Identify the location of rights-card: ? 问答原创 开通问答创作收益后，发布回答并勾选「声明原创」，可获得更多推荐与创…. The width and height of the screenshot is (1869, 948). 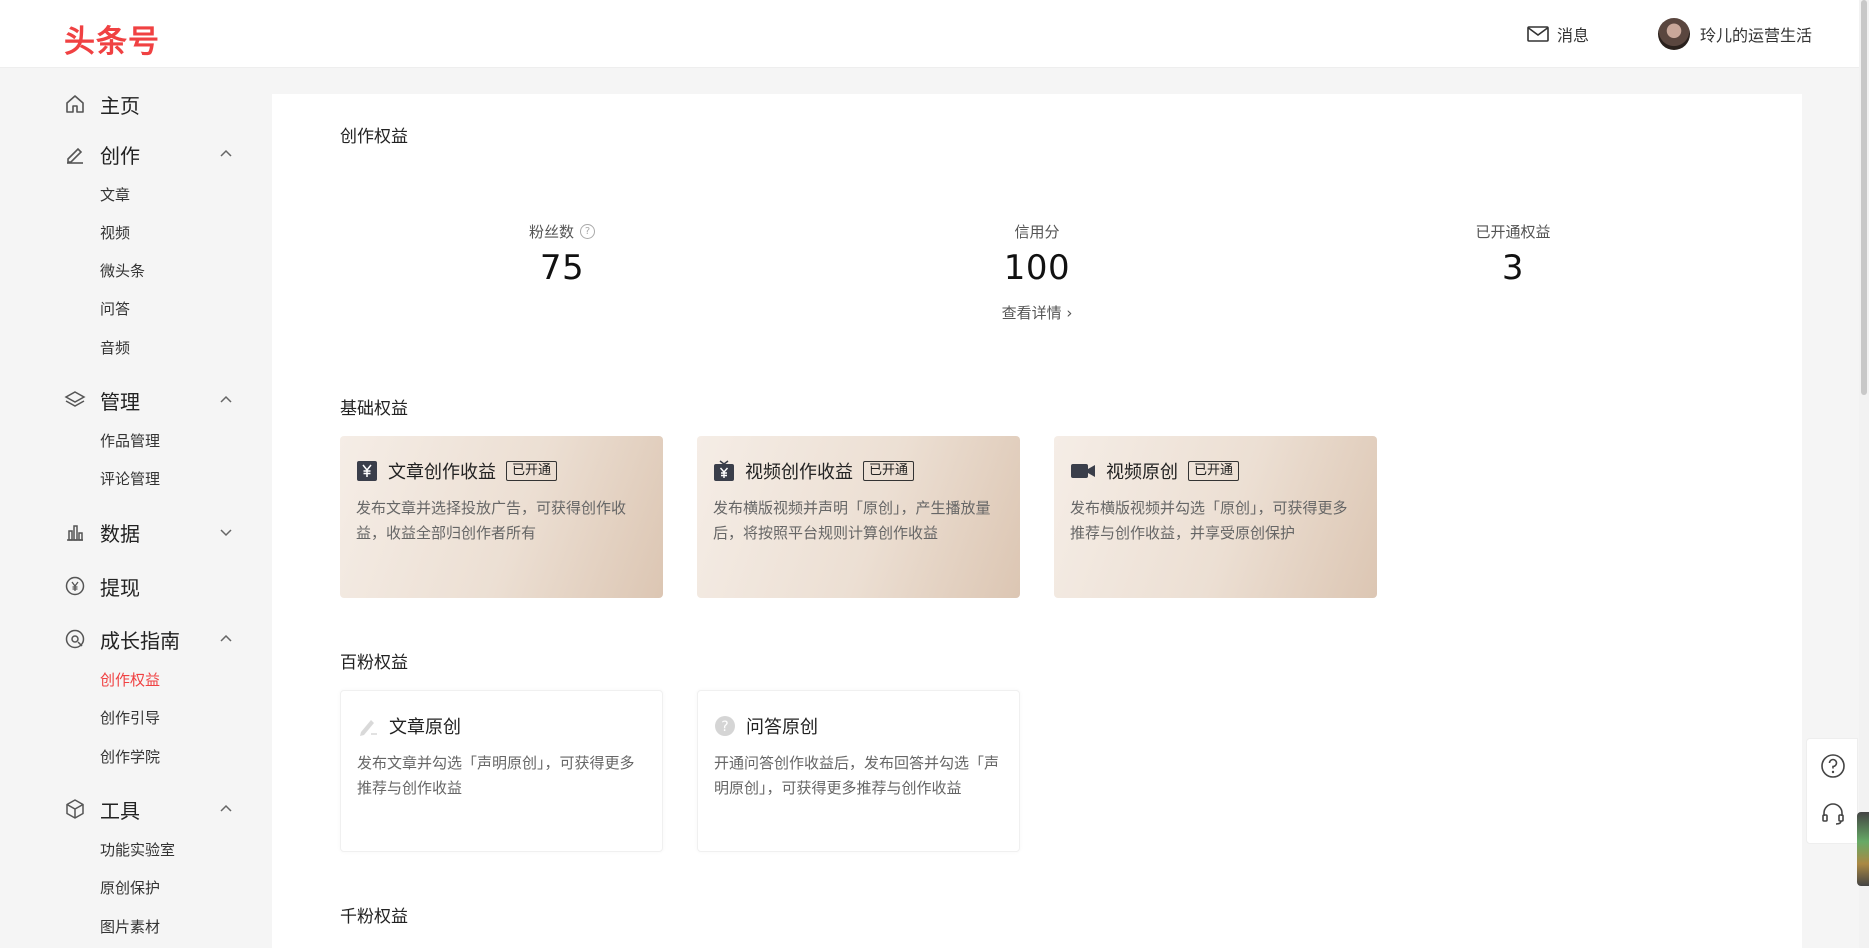
(858, 771).